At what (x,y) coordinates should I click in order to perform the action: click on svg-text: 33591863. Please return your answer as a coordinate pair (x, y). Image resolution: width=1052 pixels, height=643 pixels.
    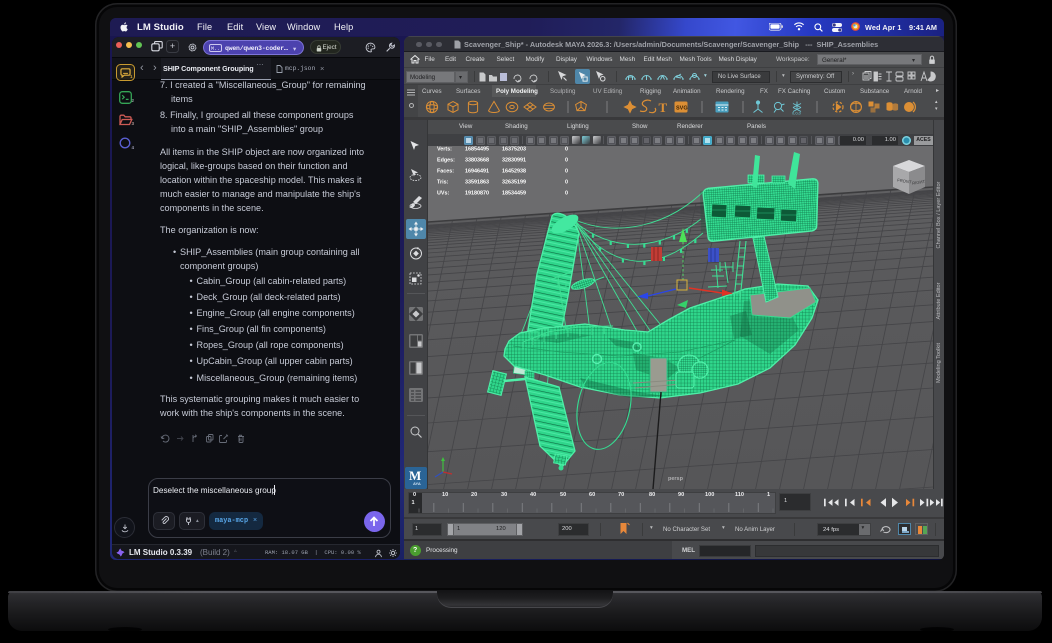
    Looking at the image, I should click on (477, 183).